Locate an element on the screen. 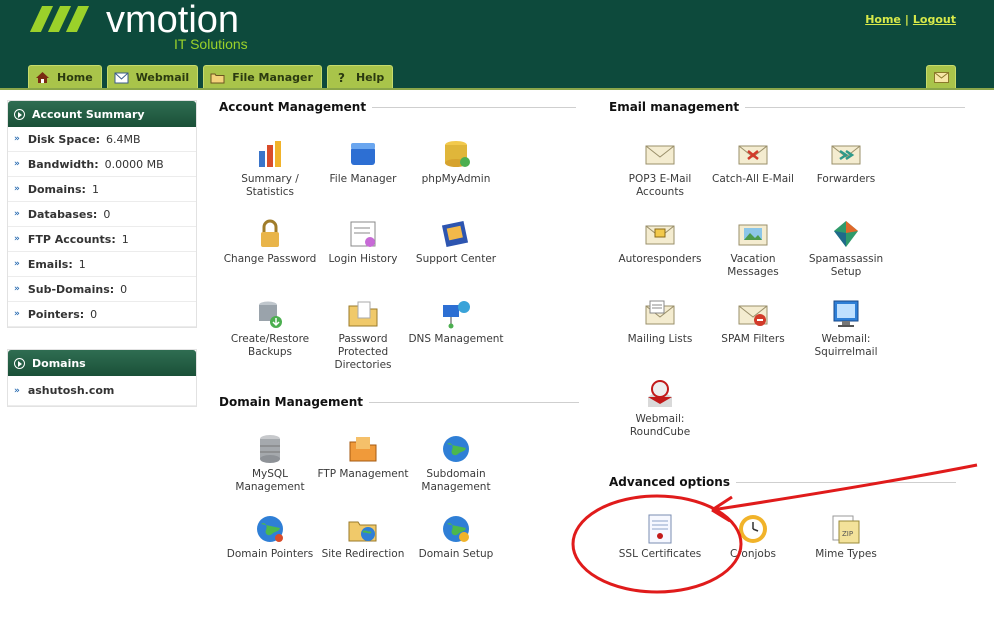  mailing-list-icon is located at coordinates (660, 312).